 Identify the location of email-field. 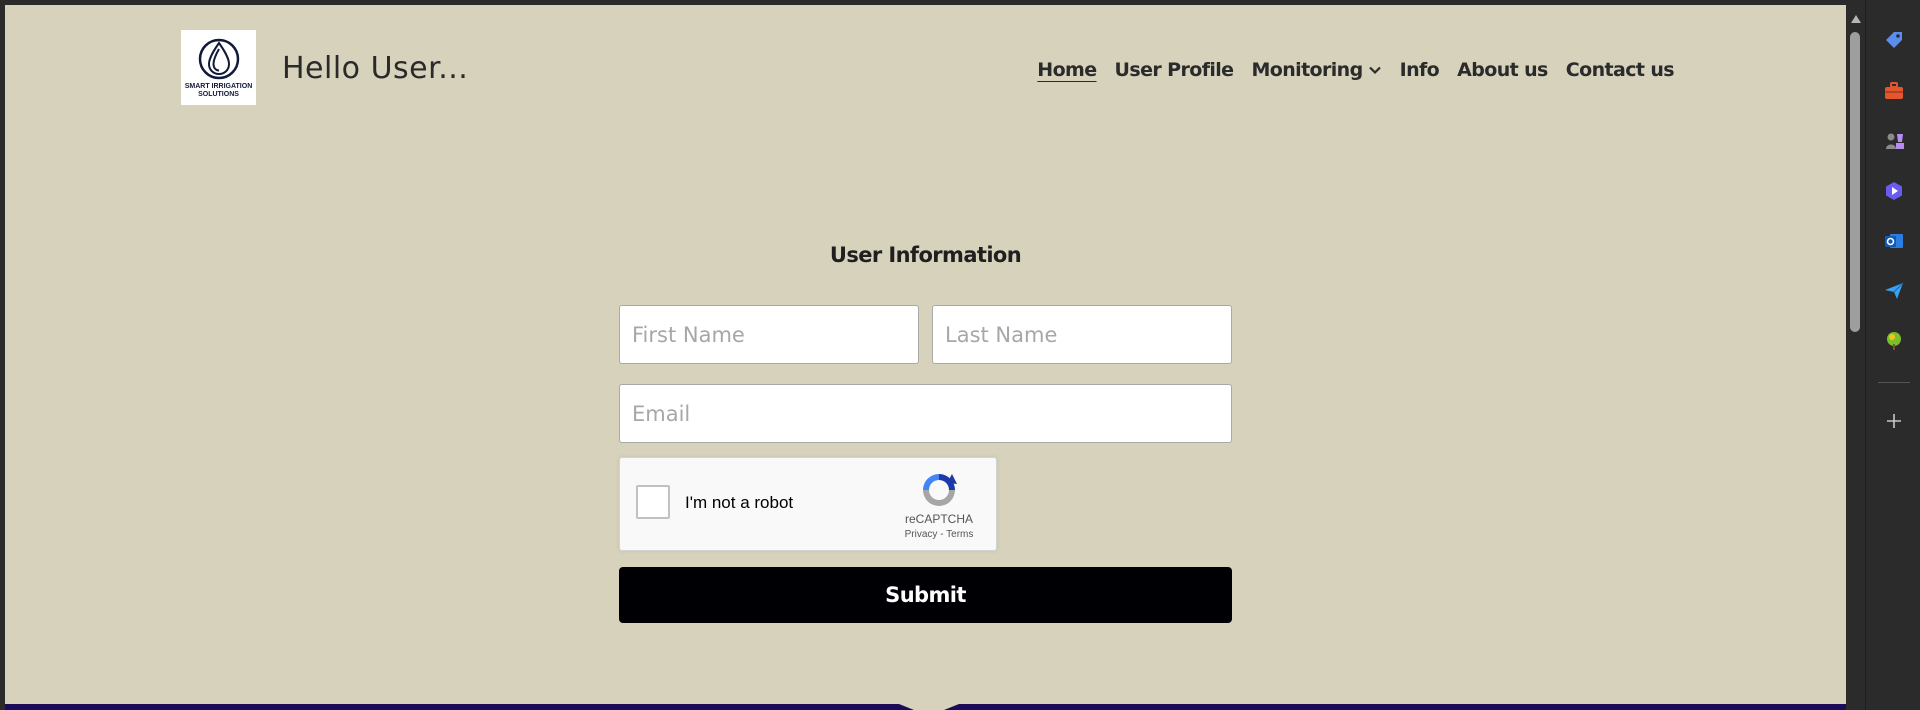
(925, 413).